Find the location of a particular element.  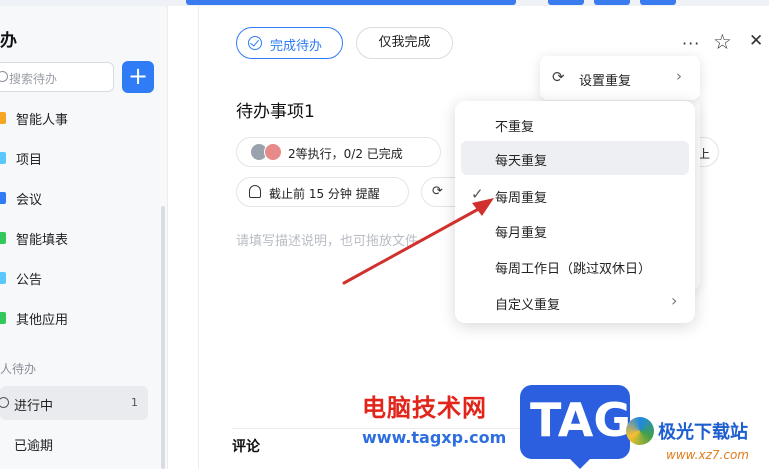

reminder-chip-label: 截止前 15 分钟 提醒 is located at coordinates (324, 194).